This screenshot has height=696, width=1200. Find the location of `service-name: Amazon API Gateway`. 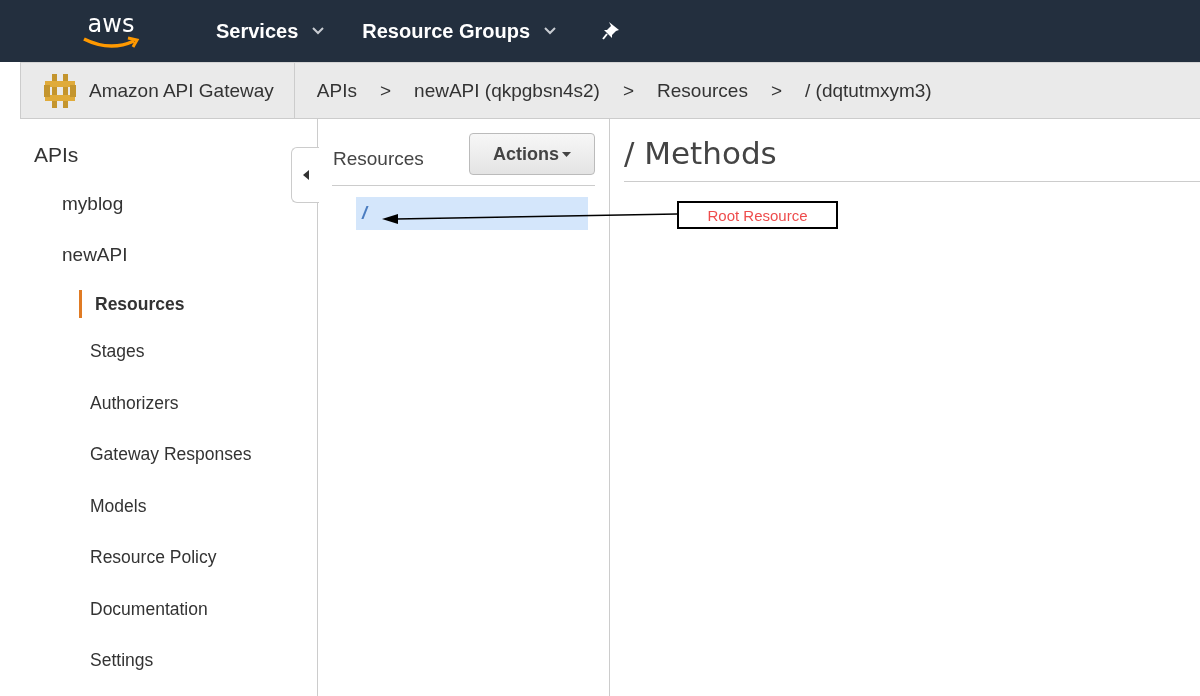

service-name: Amazon API Gateway is located at coordinates (181, 90).